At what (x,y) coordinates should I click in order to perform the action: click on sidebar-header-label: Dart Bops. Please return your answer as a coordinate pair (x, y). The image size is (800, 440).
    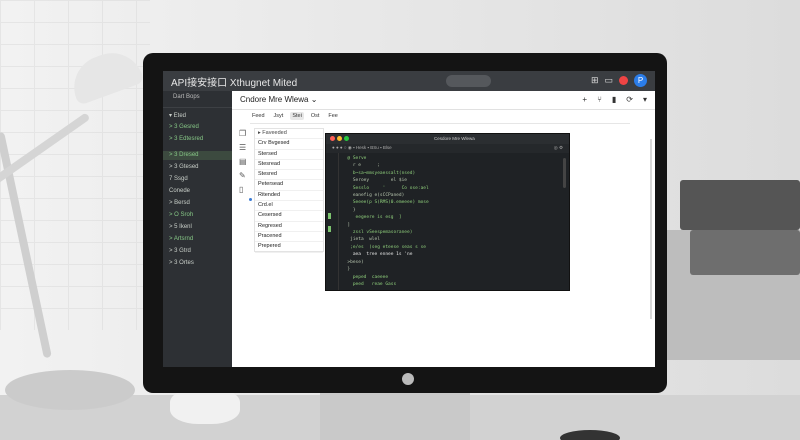
    Looking at the image, I should click on (186, 97).